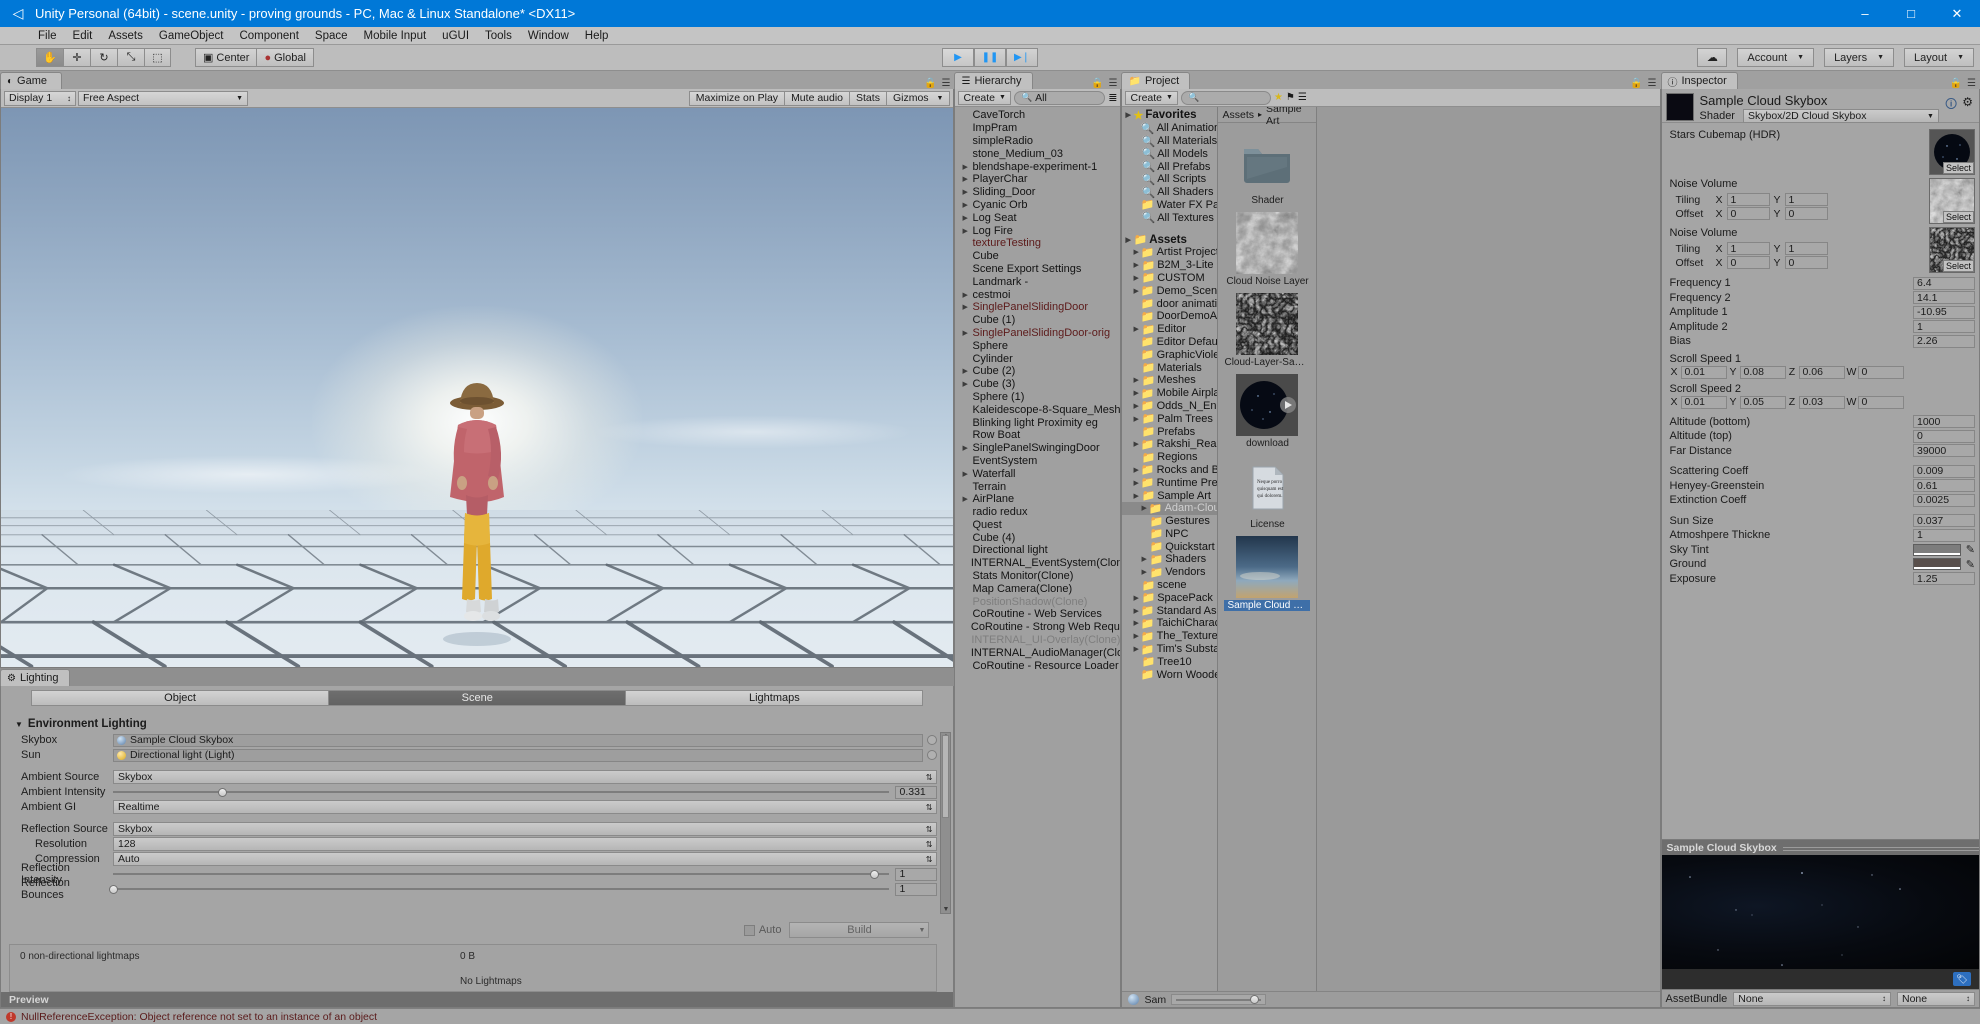 This screenshot has width=1980, height=1024. I want to click on property-value-input: 0.0025, so click(1944, 500).